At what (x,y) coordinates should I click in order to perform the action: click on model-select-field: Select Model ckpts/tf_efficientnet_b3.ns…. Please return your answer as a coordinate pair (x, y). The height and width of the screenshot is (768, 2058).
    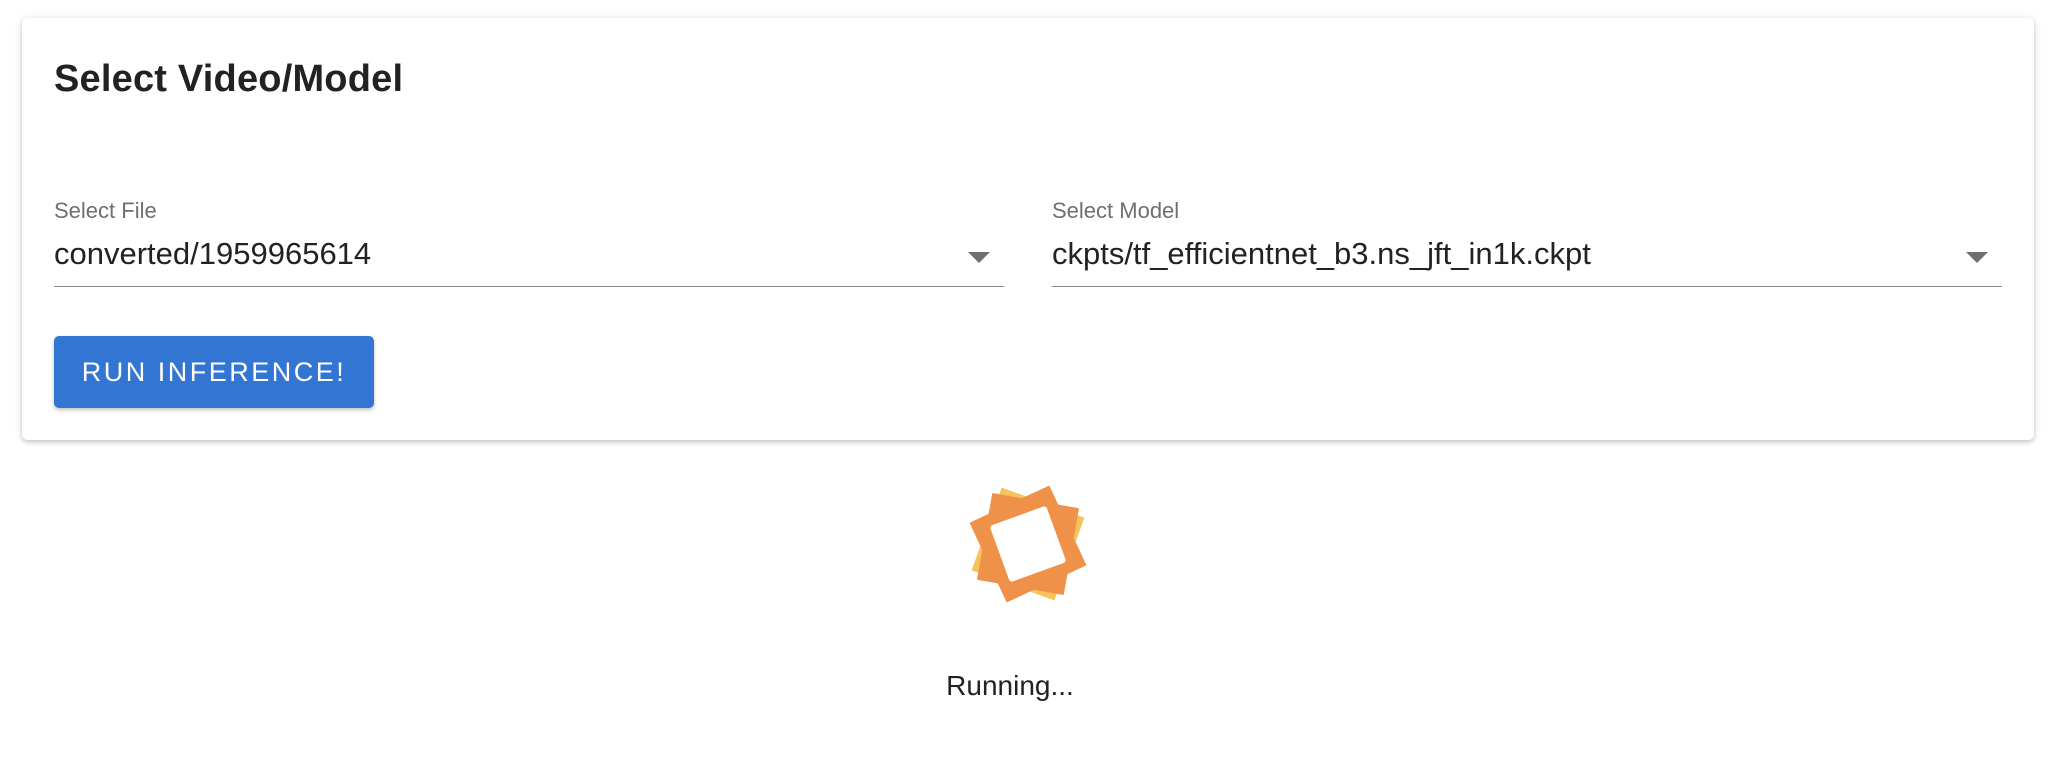
    Looking at the image, I should click on (1527, 233).